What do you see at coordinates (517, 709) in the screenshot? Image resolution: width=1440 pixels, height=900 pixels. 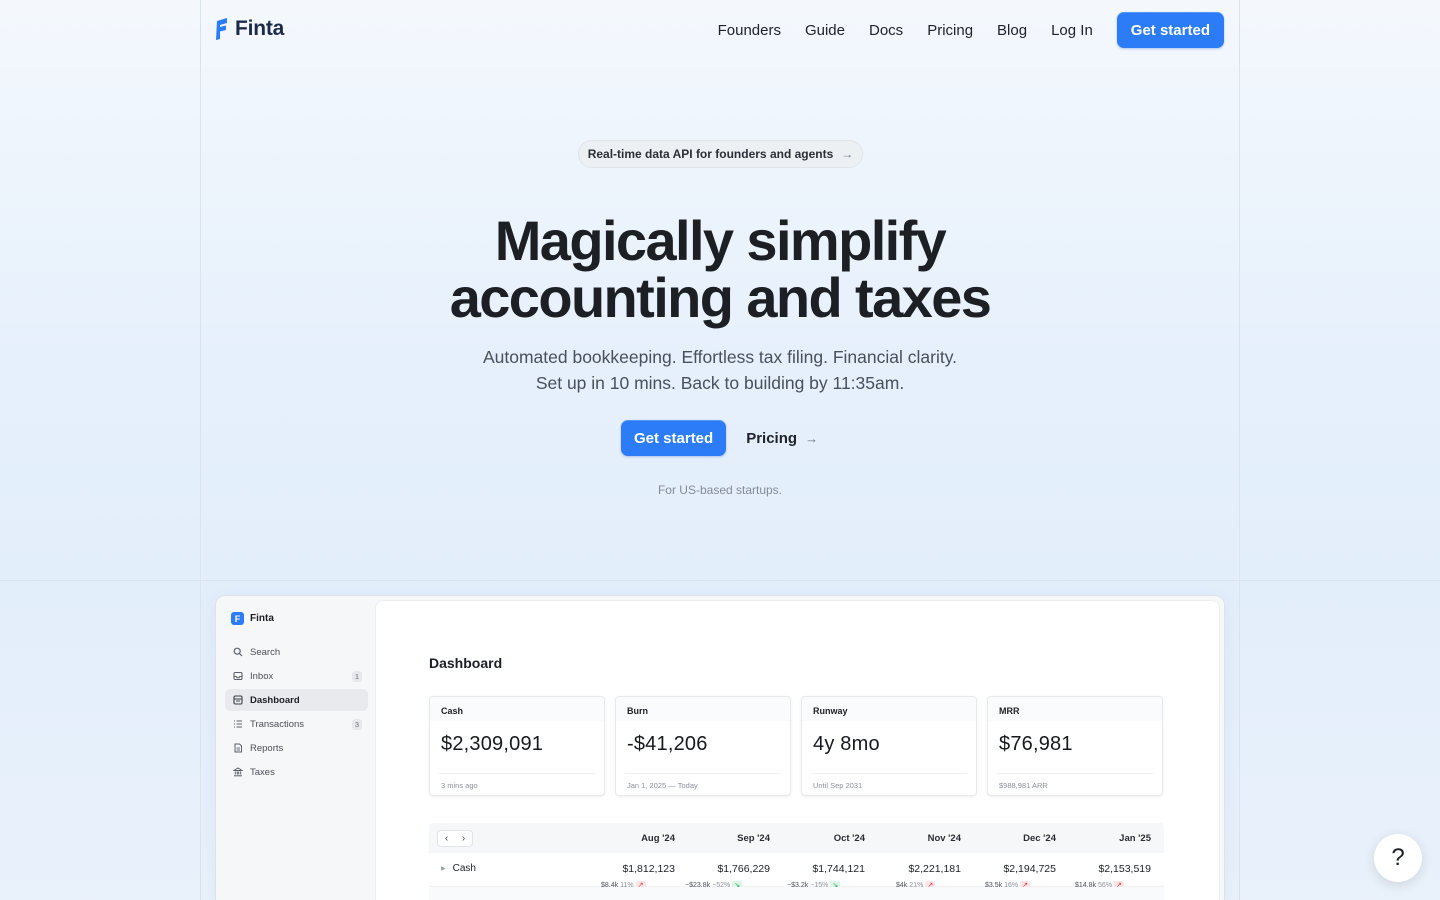 I see `metric-card-title: Cash` at bounding box center [517, 709].